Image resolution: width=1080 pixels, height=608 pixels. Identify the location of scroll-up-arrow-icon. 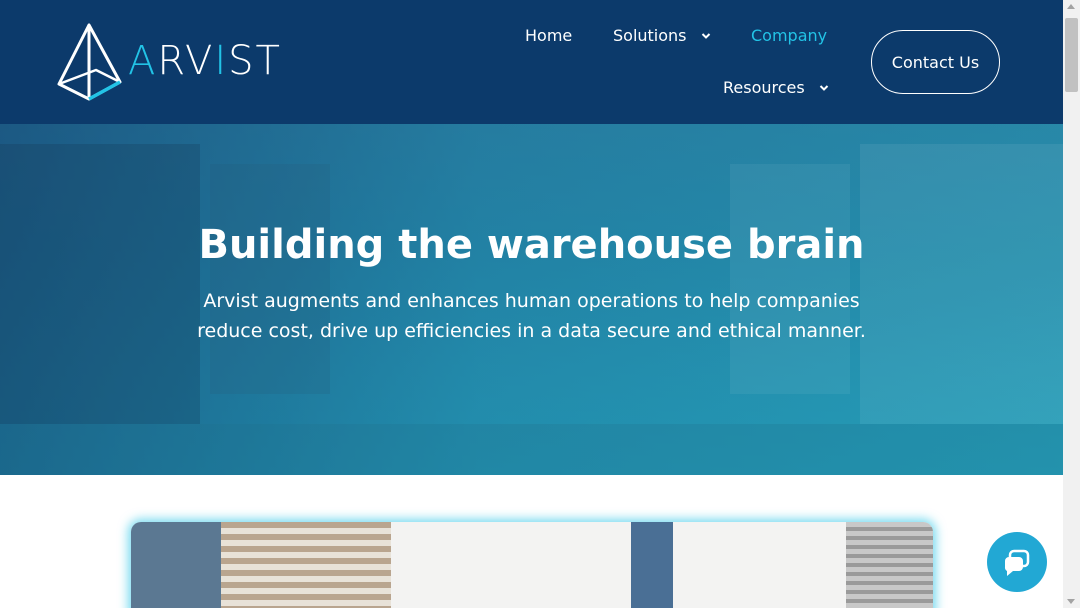
(1071, 6).